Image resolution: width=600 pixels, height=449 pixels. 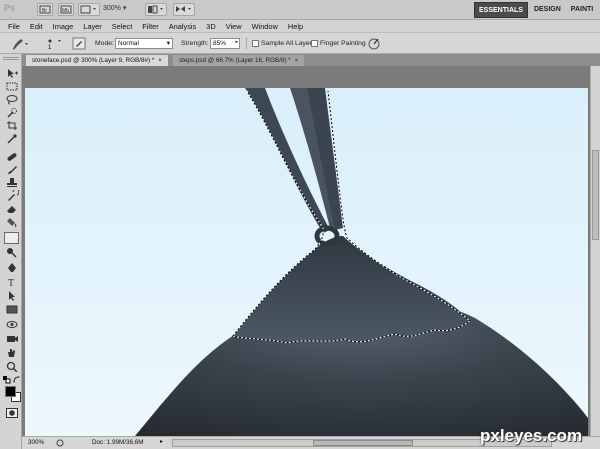 I want to click on mini-bridge-button: Mb, so click(x=66, y=9).